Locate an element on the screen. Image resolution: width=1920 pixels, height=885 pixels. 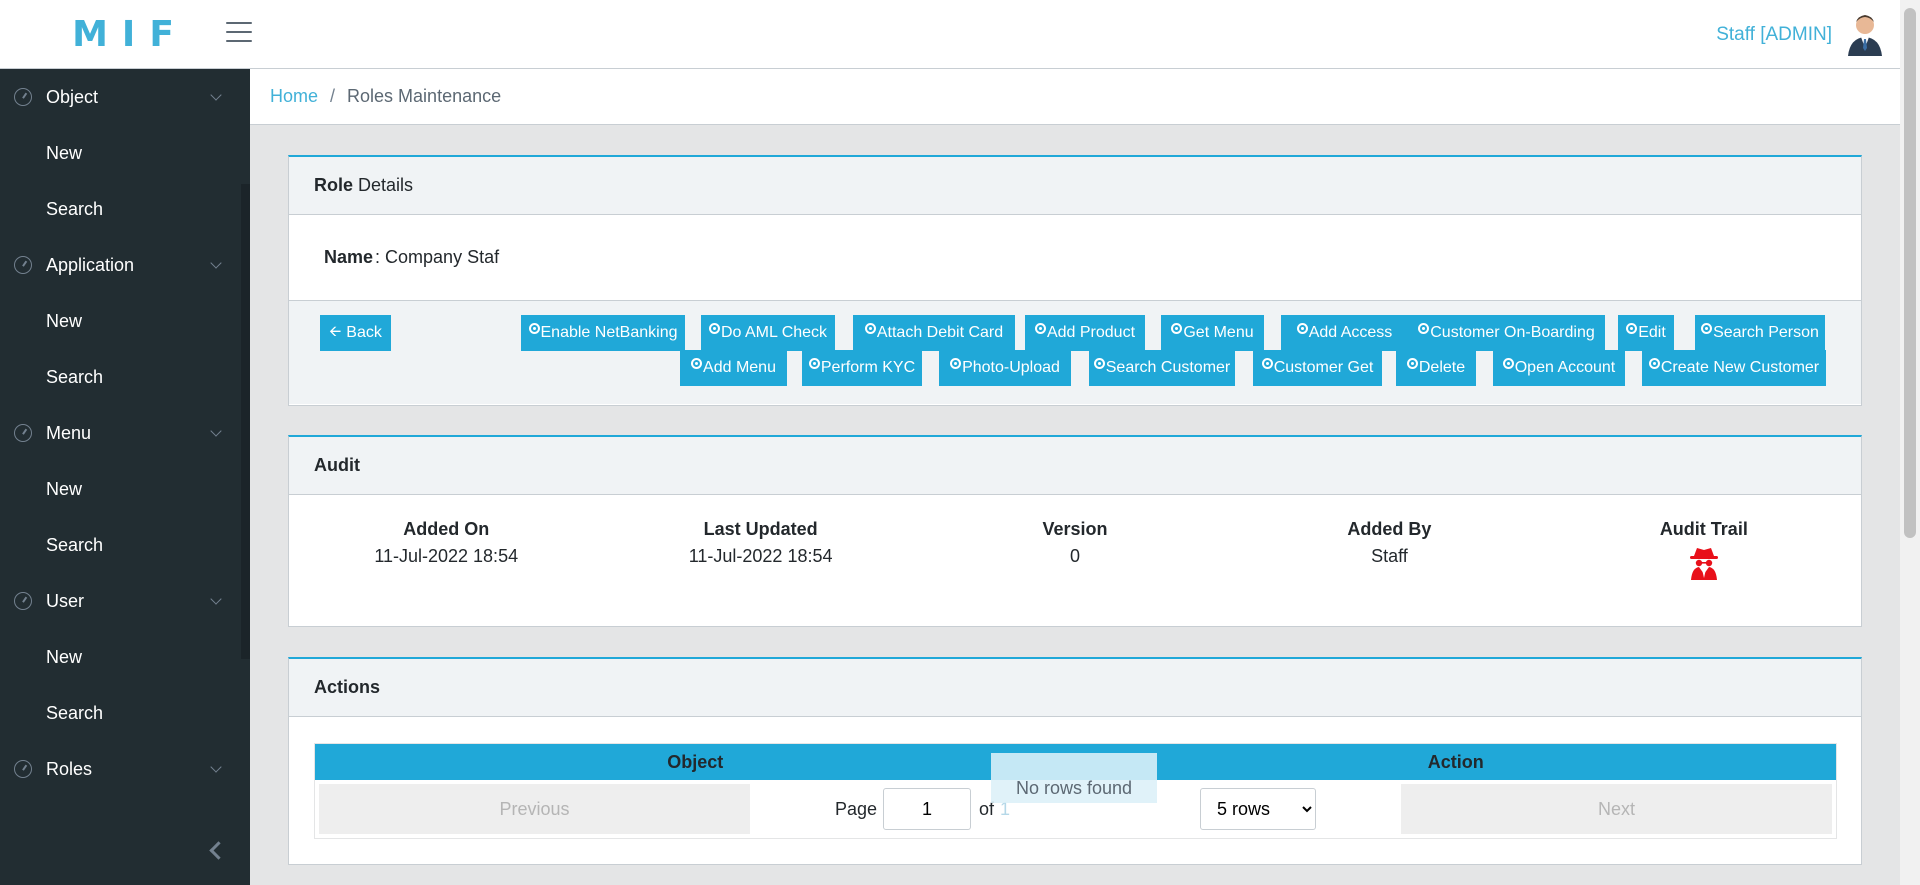
action-enable-netbanking-button: Enable NetBanking is located at coordinates (603, 333).